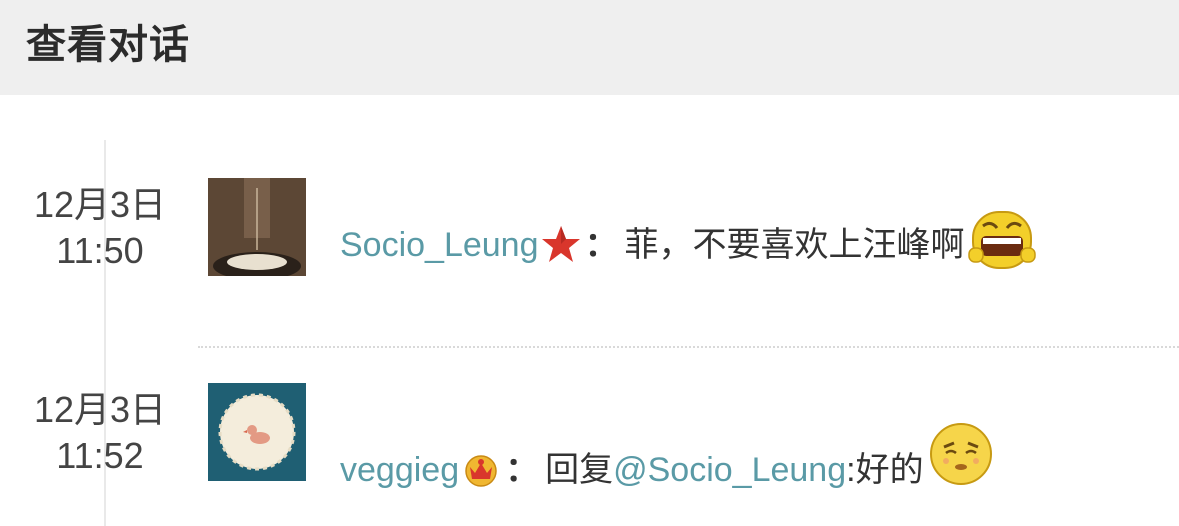  I want to click on message-text: :好的, so click(885, 470).